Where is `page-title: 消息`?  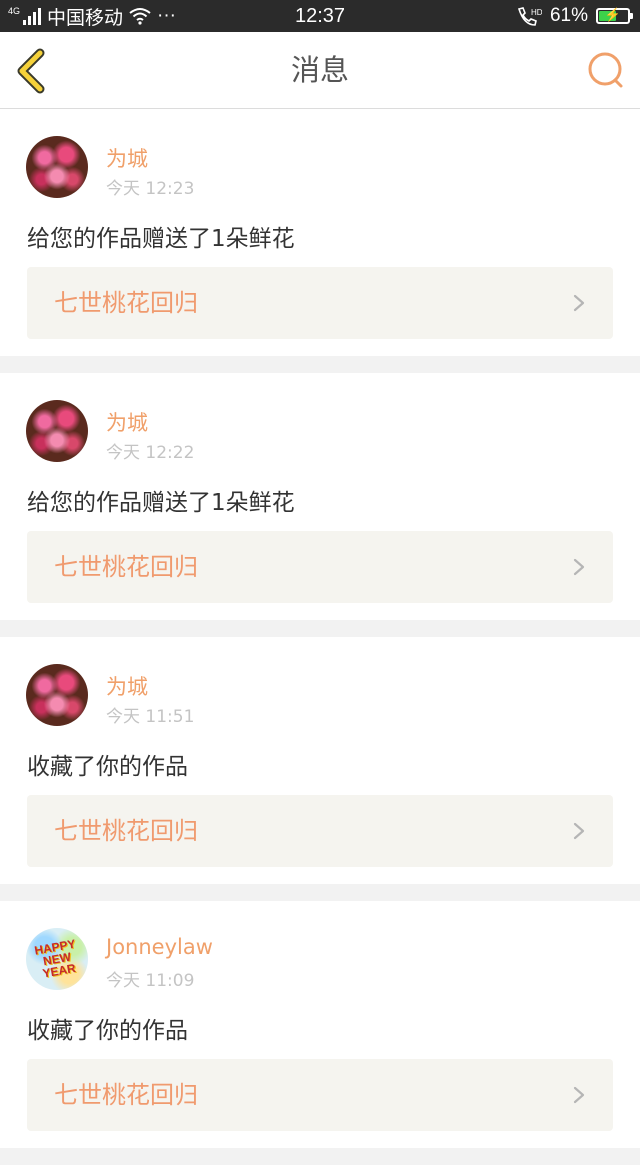 page-title: 消息 is located at coordinates (319, 70).